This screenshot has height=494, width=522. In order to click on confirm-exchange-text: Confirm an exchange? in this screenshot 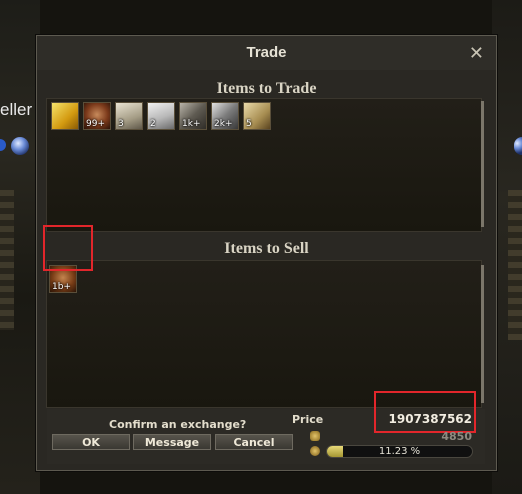, I will do `click(178, 424)`.